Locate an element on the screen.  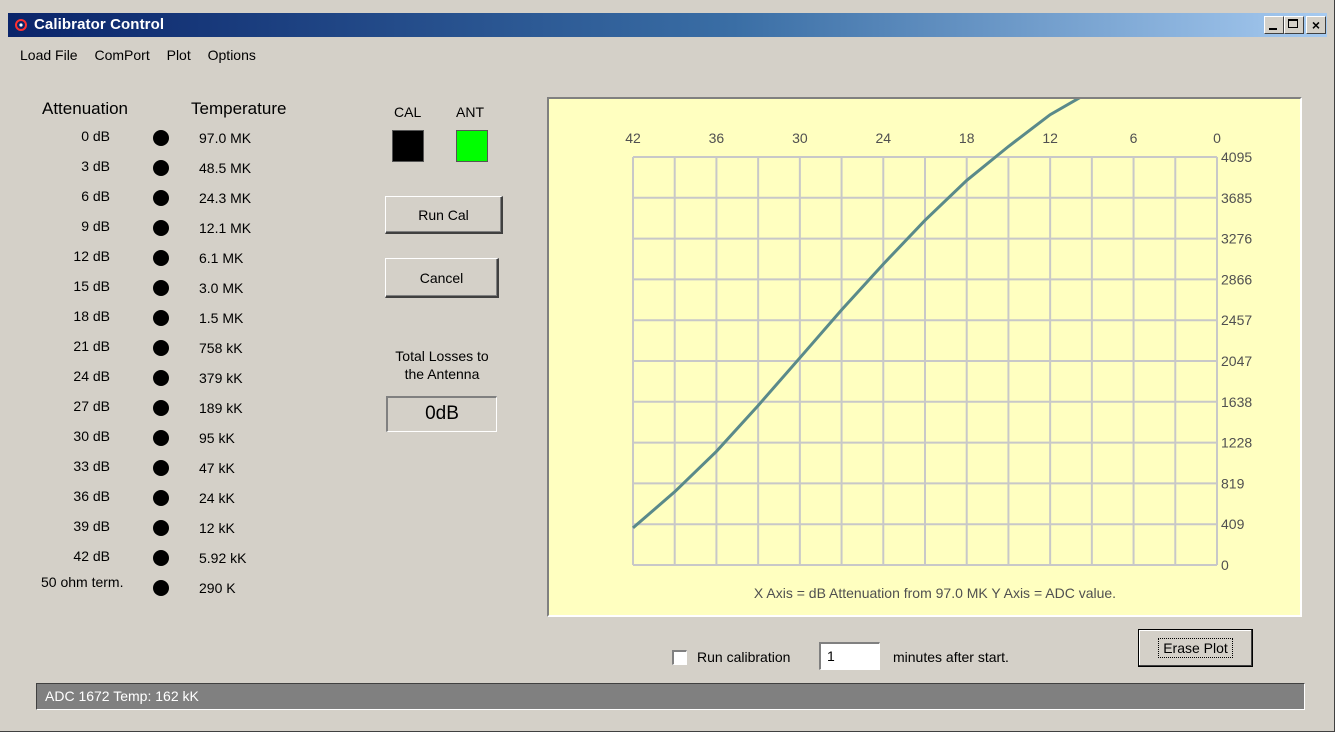
maximize-icon is located at coordinates (1293, 23).